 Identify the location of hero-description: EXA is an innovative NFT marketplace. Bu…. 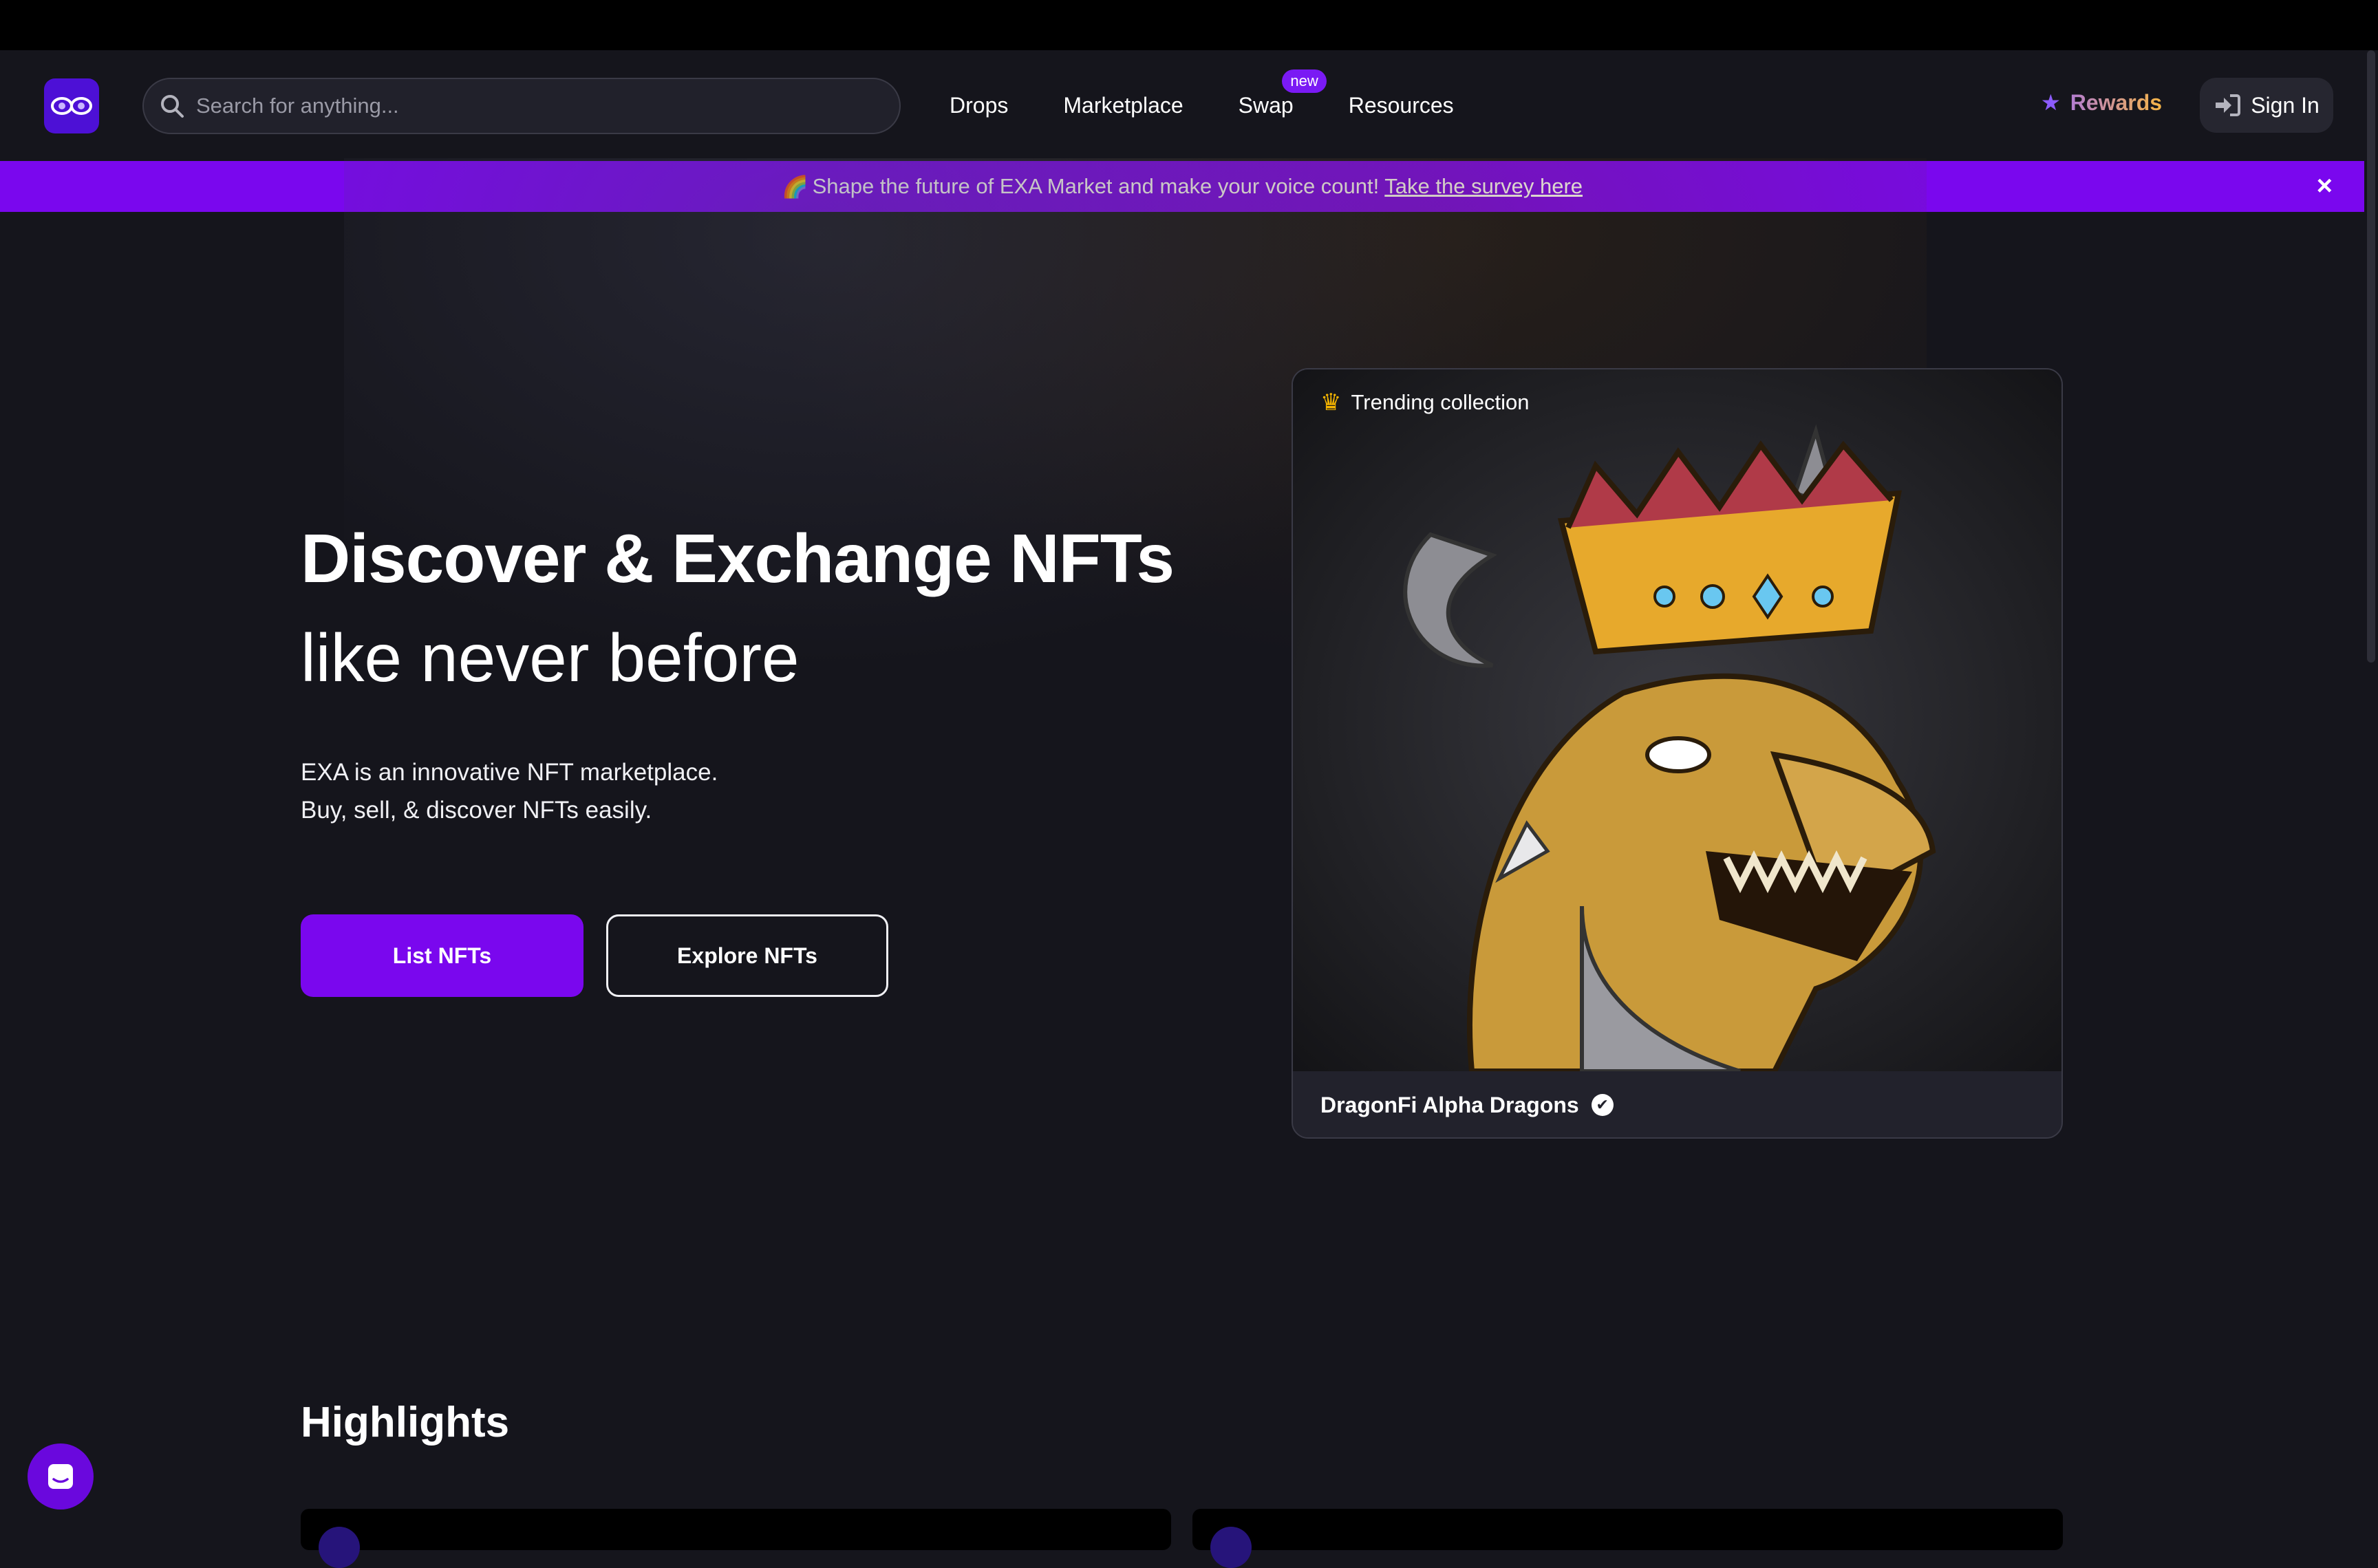
(509, 791).